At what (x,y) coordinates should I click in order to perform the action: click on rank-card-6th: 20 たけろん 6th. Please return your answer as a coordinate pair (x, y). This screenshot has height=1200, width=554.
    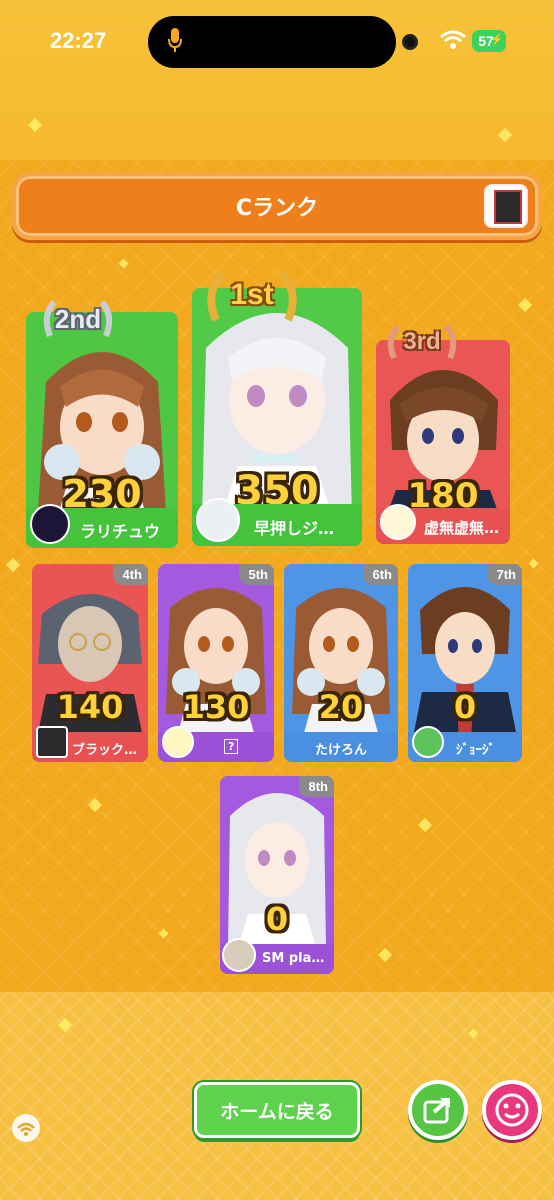
    Looking at the image, I should click on (341, 663).